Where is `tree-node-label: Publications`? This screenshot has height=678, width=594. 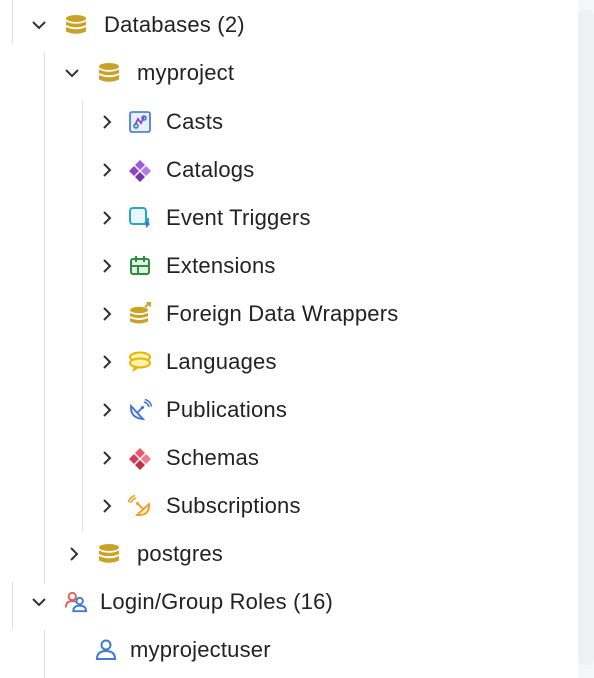 tree-node-label: Publications is located at coordinates (227, 409).